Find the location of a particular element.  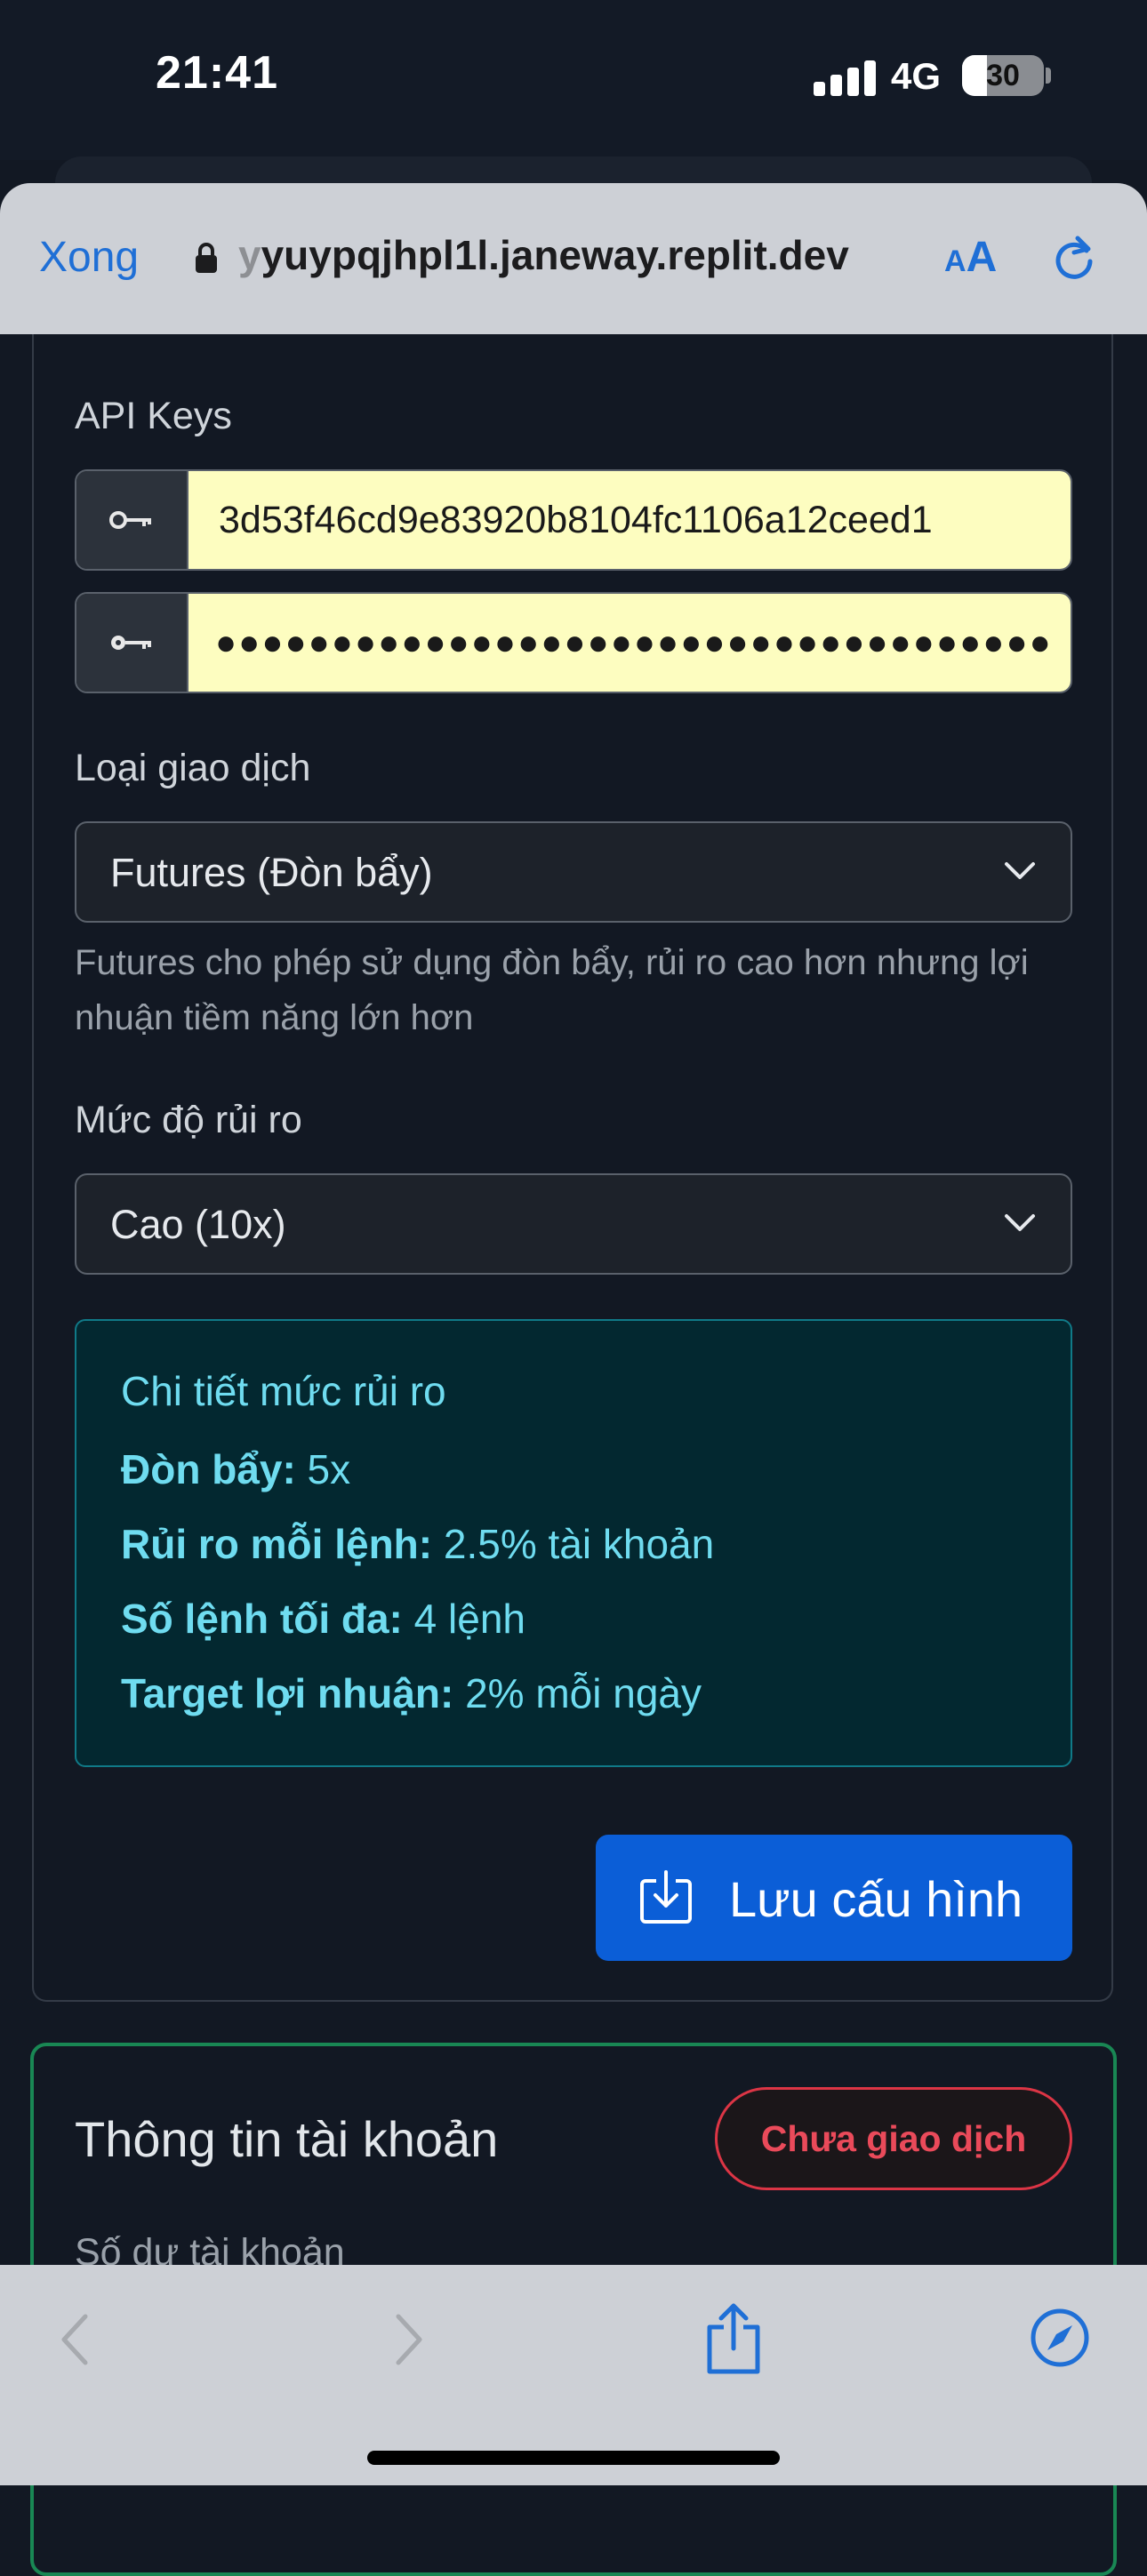

trade-type-select: Futures (Đòn bẩy) is located at coordinates (573, 872).